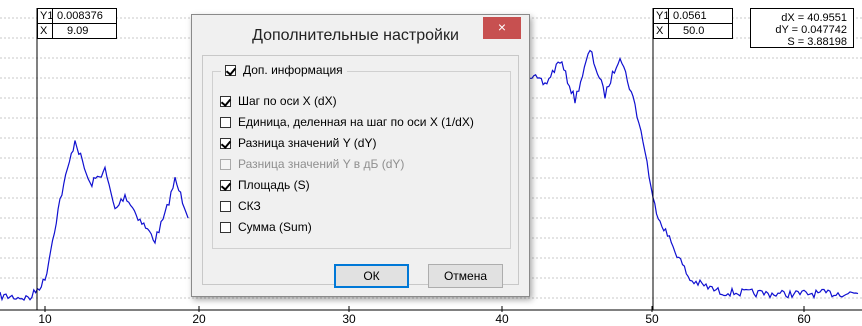 The image size is (862, 326). What do you see at coordinates (225, 143) in the screenshot?
I see `option-dy-checkbox` at bounding box center [225, 143].